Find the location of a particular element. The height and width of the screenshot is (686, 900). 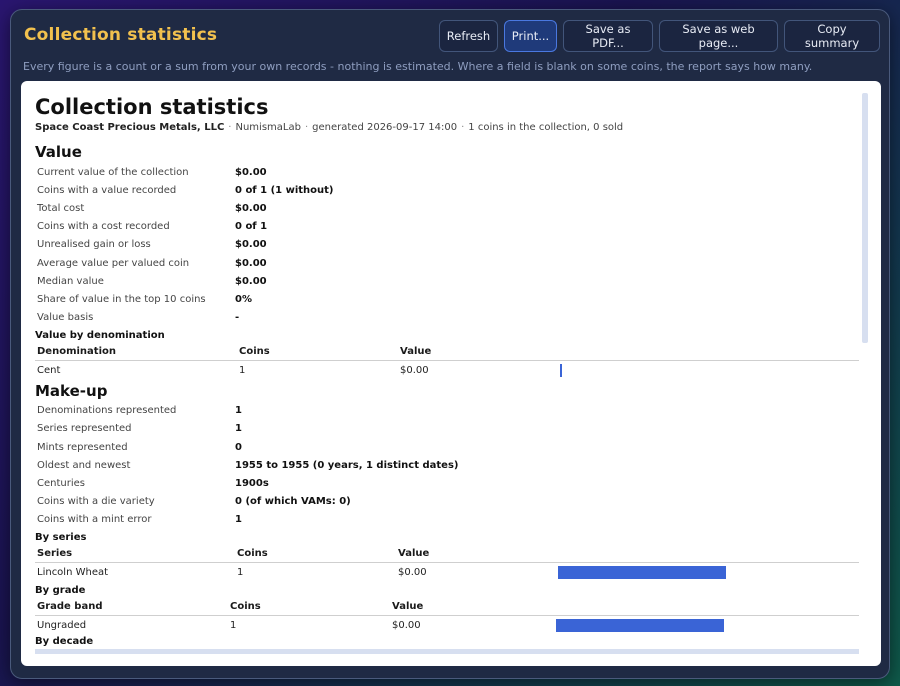

cell-name: Ungraded is located at coordinates (62, 625).